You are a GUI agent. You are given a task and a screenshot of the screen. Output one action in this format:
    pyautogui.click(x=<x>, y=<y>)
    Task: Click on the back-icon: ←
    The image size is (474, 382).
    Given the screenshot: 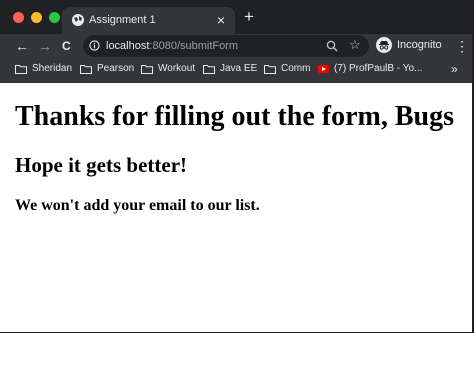 What is the action you would take?
    pyautogui.click(x=22, y=46)
    